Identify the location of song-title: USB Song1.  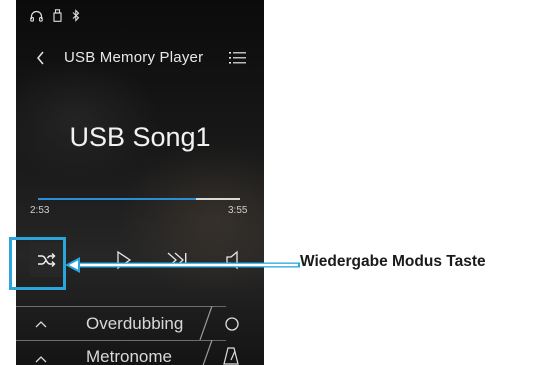
(140, 137).